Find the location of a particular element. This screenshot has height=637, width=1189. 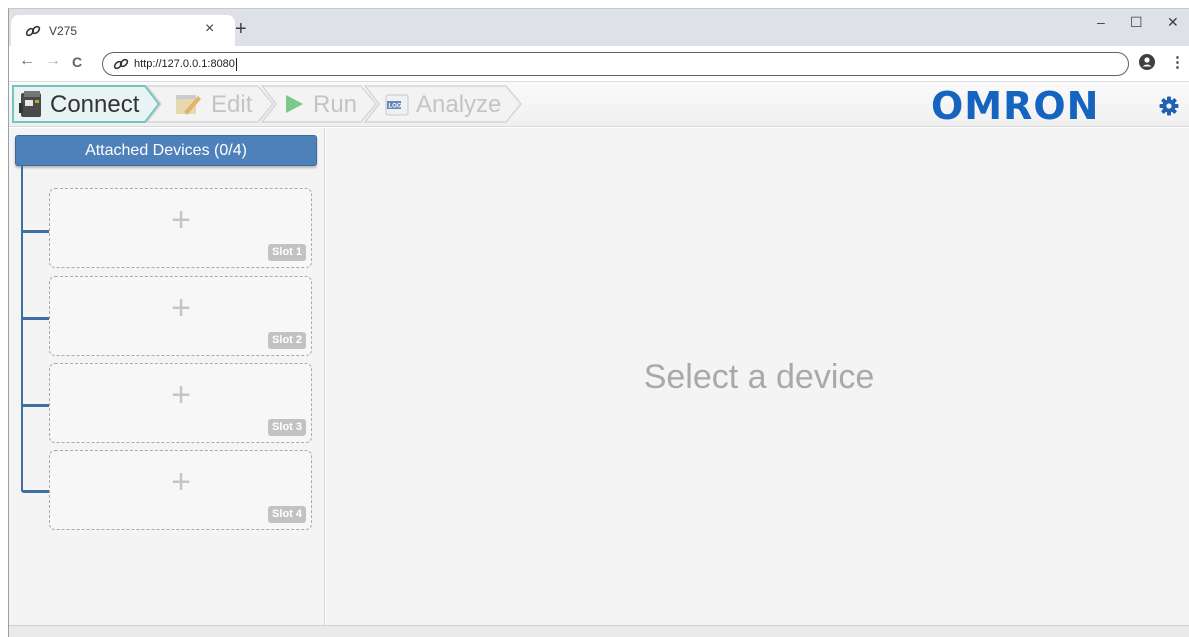

svg-text: LOG is located at coordinates (395, 107).